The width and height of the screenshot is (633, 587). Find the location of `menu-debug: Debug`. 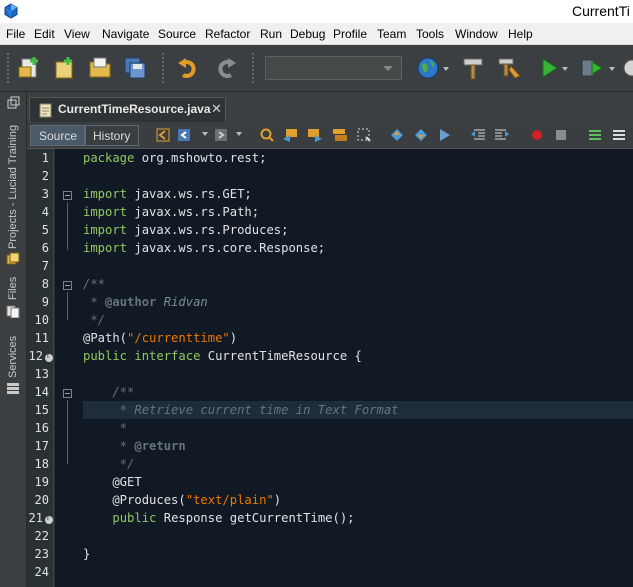

menu-debug: Debug is located at coordinates (307, 34).